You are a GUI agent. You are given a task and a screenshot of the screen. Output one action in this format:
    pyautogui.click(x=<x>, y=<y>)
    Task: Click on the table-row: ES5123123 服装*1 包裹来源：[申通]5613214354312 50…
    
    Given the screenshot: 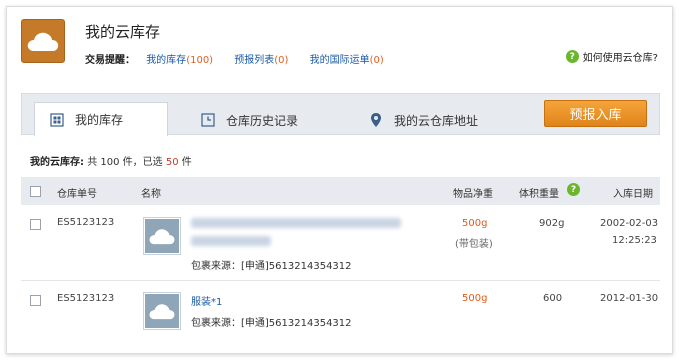 What is the action you would take?
    pyautogui.click(x=340, y=310)
    